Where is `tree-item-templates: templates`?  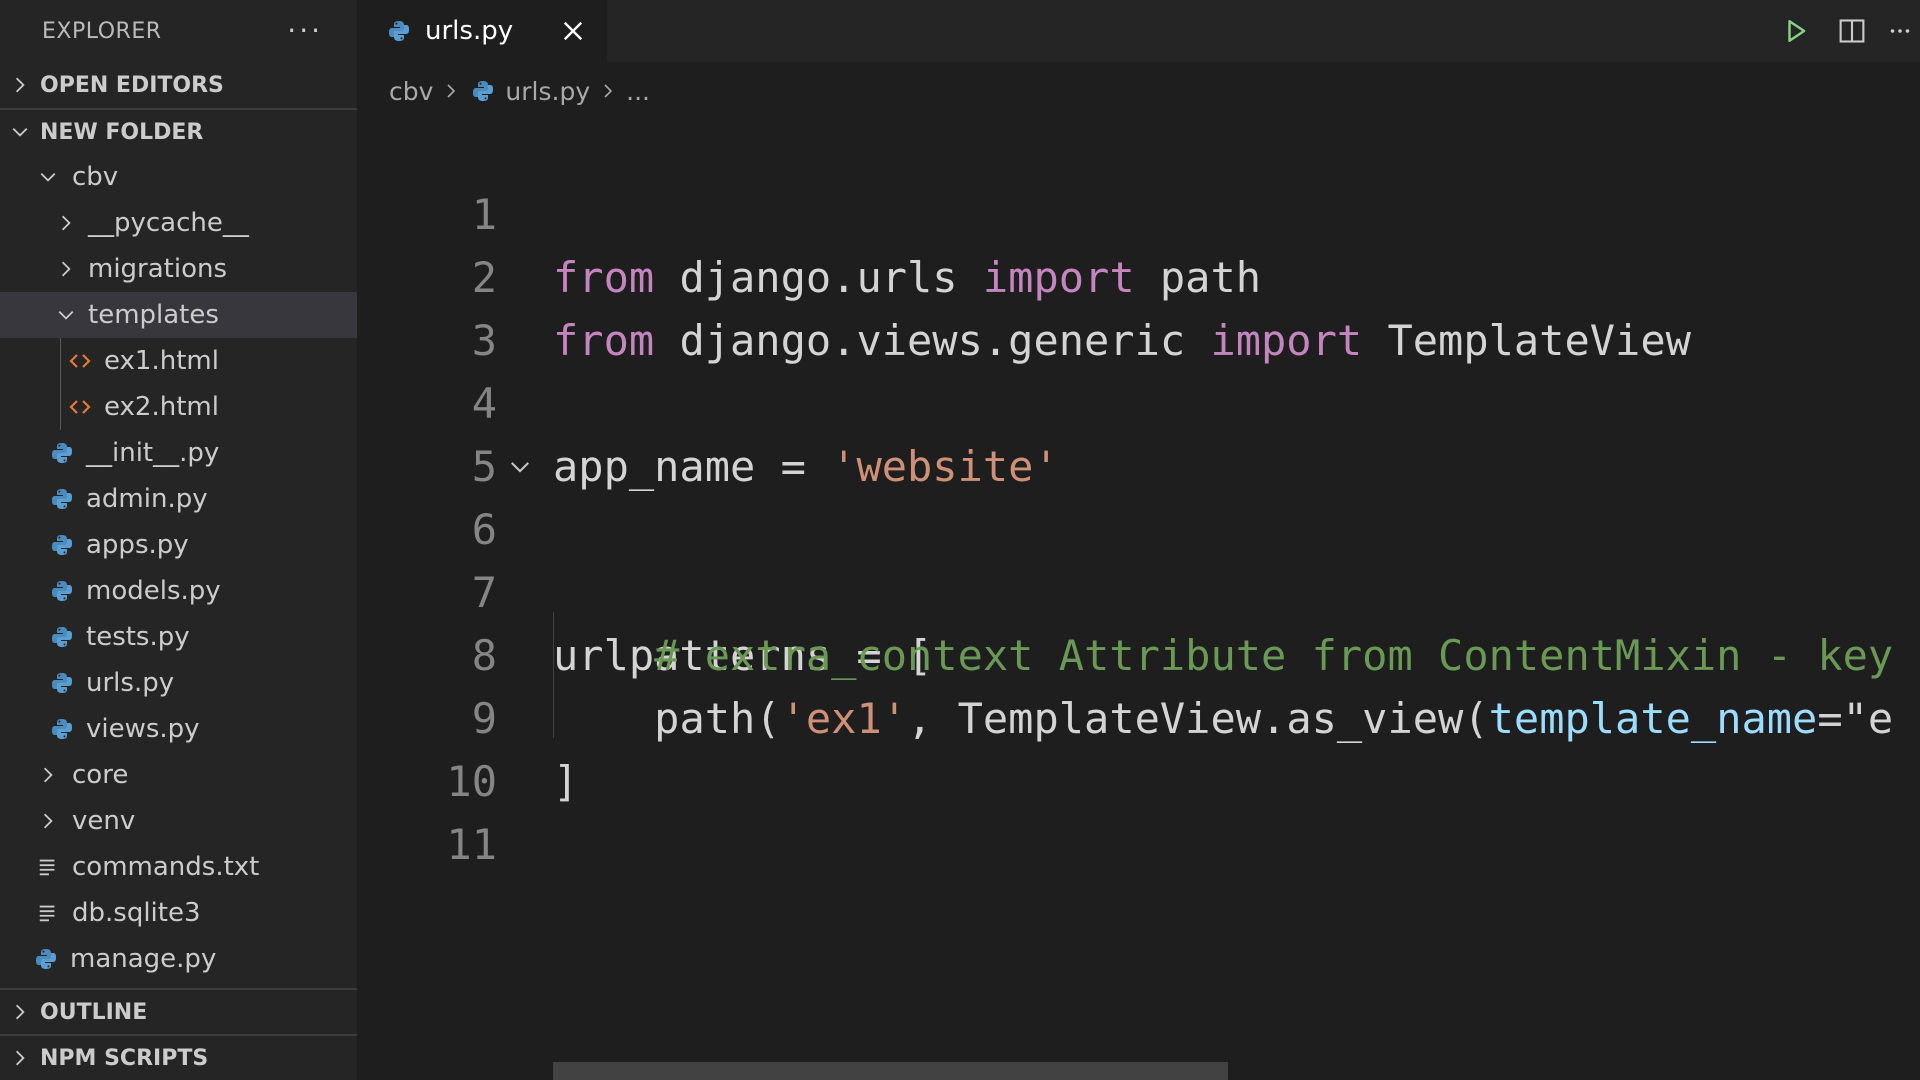 tree-item-templates: templates is located at coordinates (178, 315).